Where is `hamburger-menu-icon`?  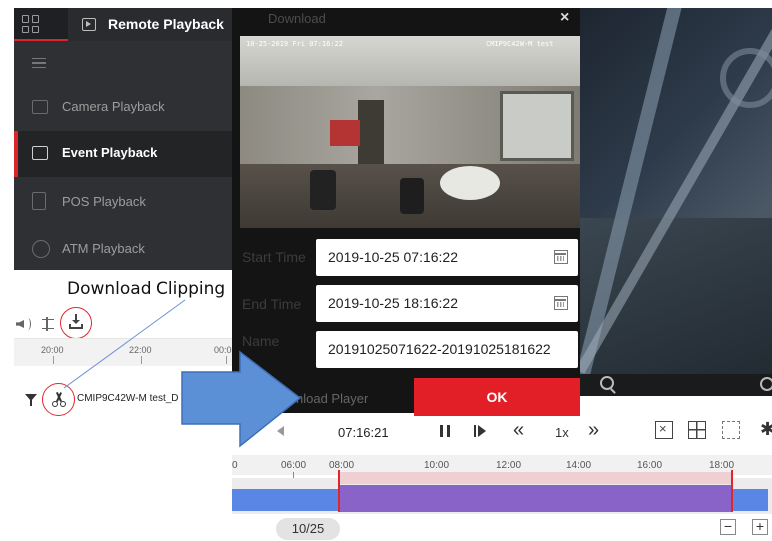
hamburger-menu-icon is located at coordinates (39, 63).